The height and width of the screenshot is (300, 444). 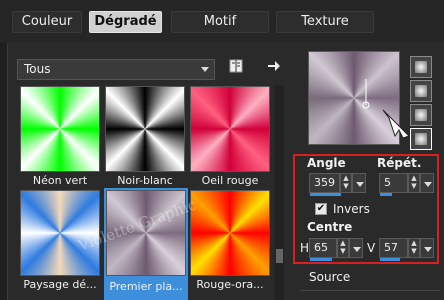 What do you see at coordinates (325, 22) in the screenshot?
I see `tab-texture: Texture` at bounding box center [325, 22].